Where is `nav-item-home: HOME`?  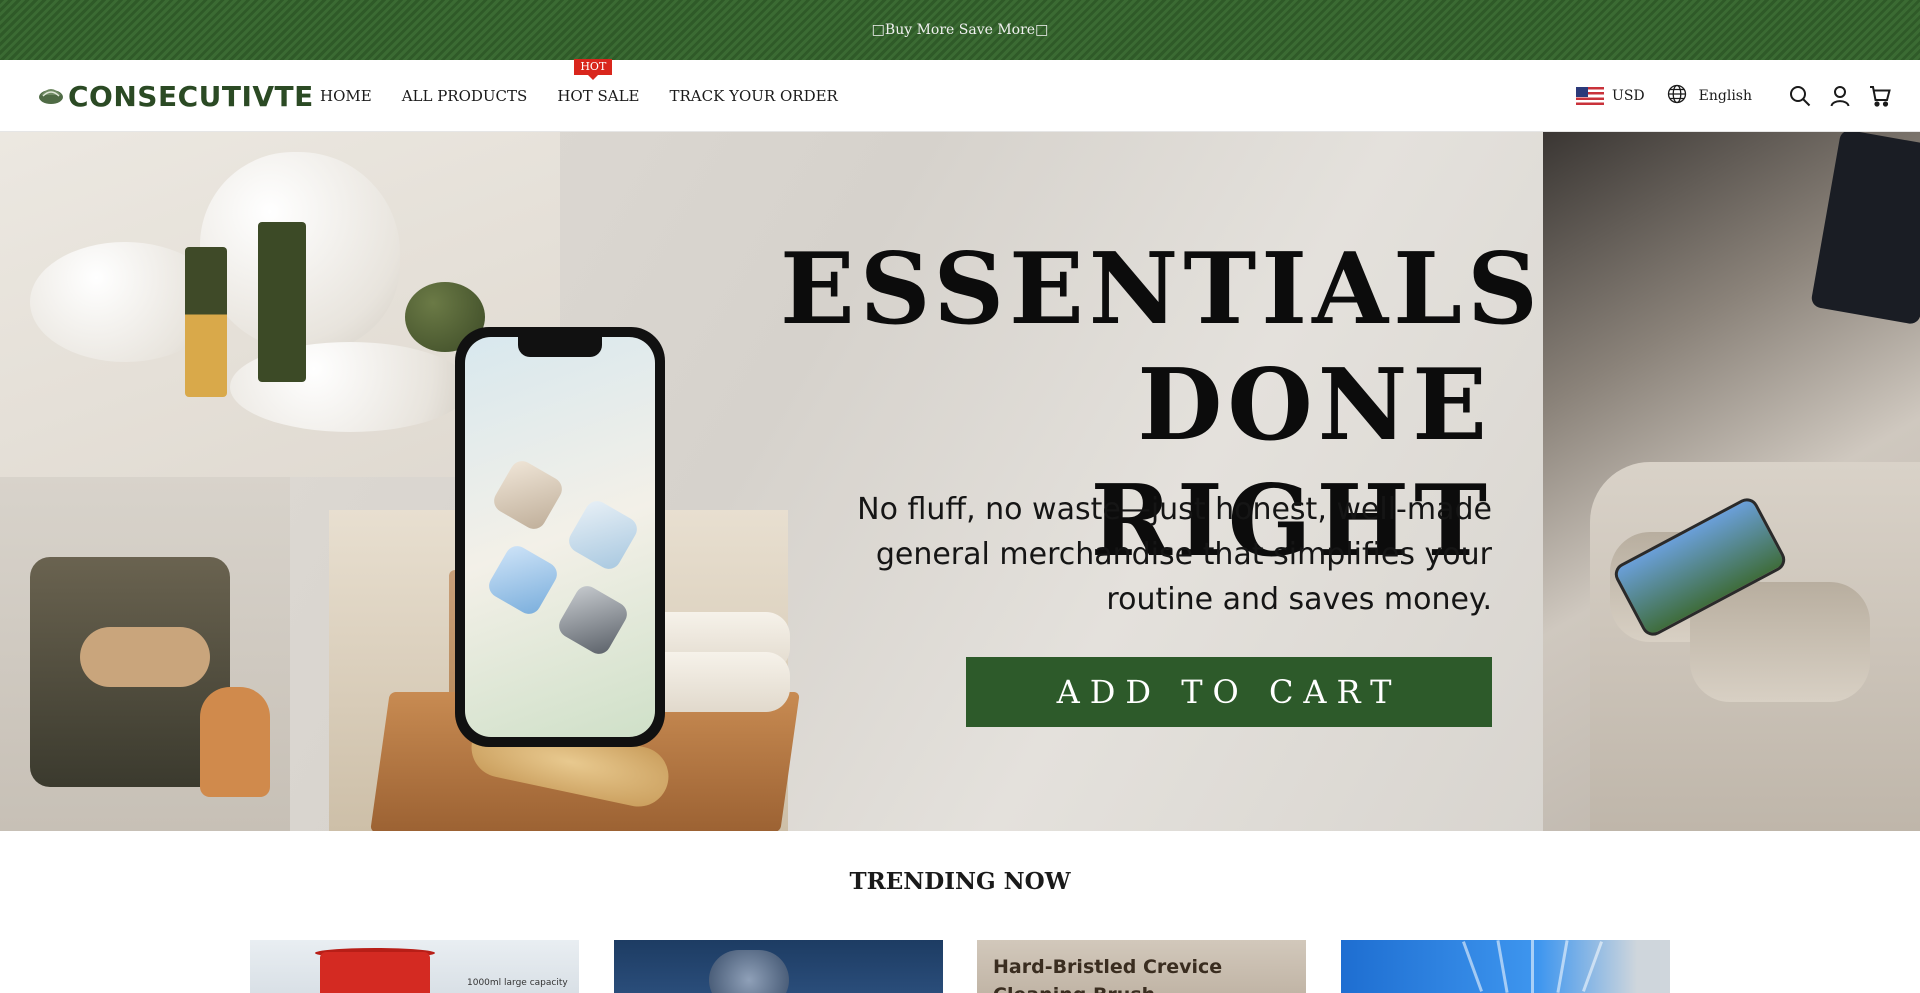 nav-item-home: HOME is located at coordinates (346, 96).